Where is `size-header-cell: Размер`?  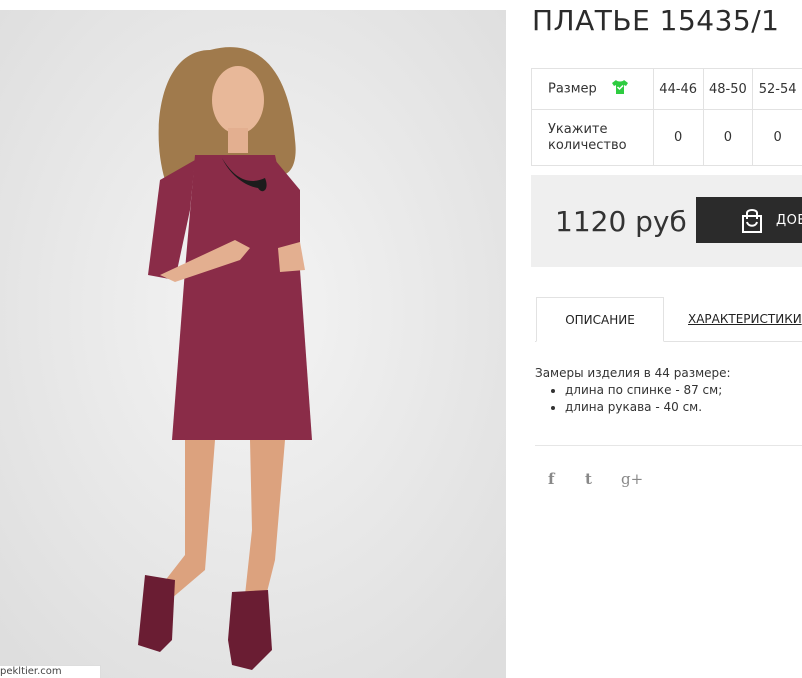
size-header-cell: Размер is located at coordinates (592, 89).